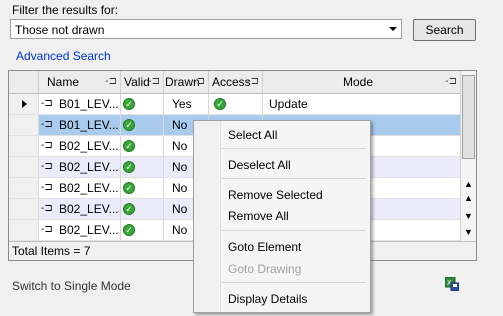 The height and width of the screenshot is (316, 503). What do you see at coordinates (207, 216) in the screenshot?
I see `menu-icon-gutter` at bounding box center [207, 216].